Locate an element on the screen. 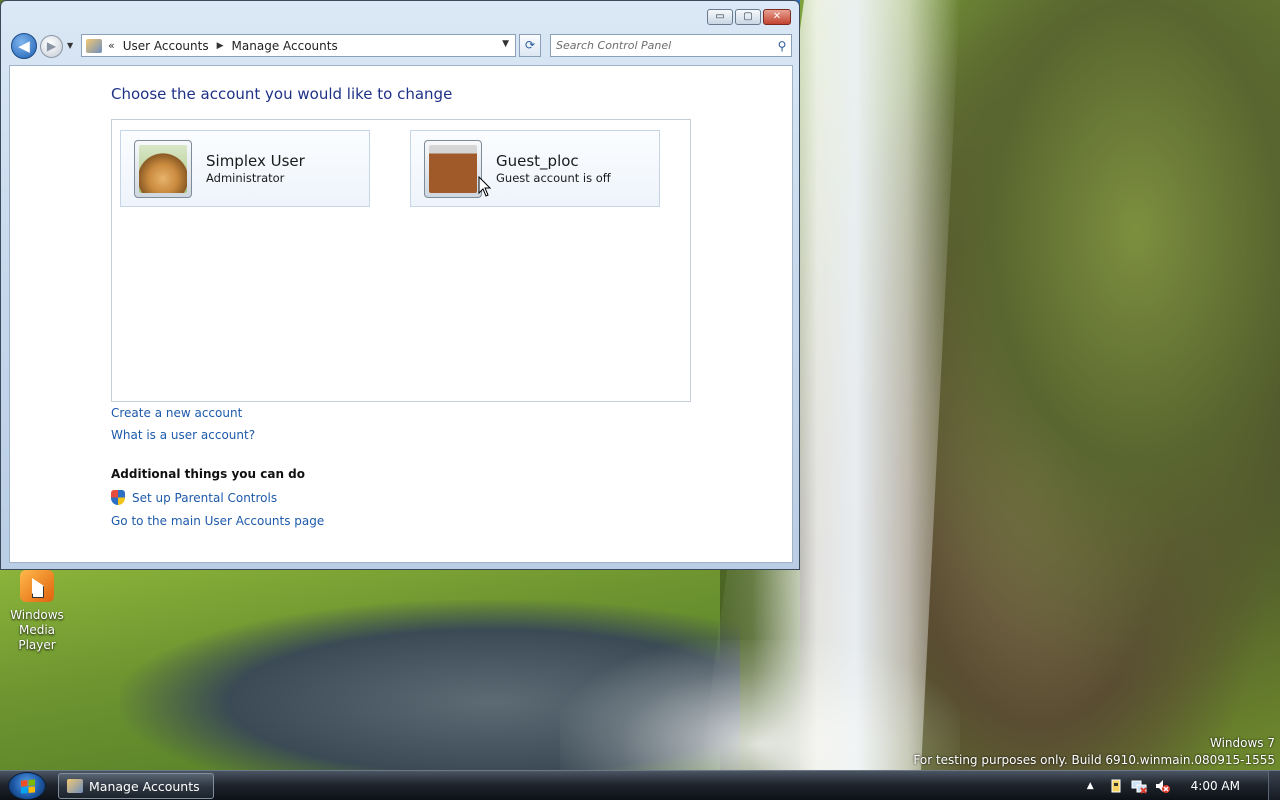 This screenshot has width=1280, height=800. suitcase-picture-icon is located at coordinates (453, 168).